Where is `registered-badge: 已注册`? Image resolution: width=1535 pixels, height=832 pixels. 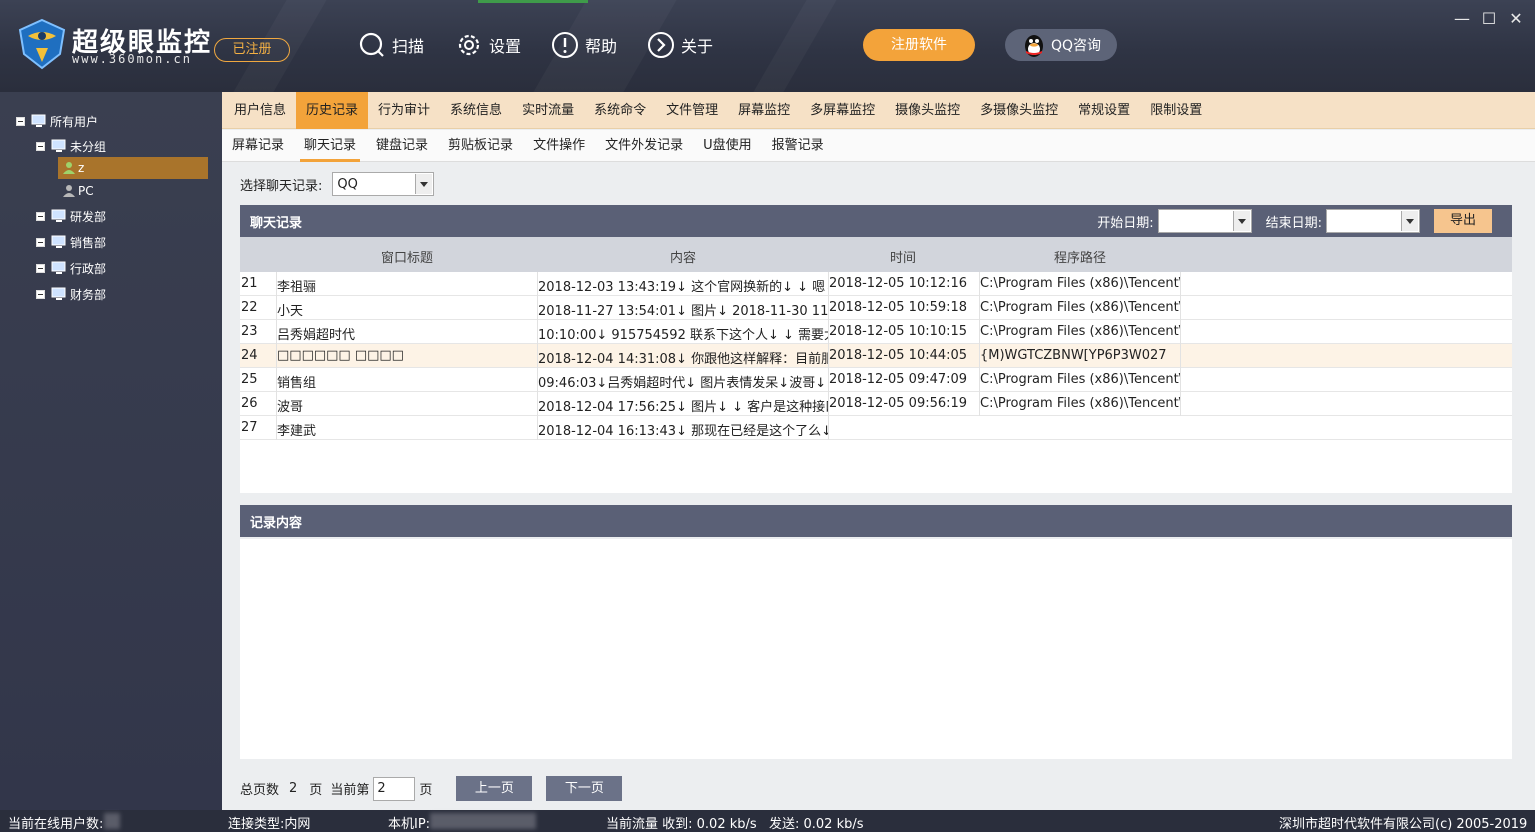
registered-badge: 已注册 is located at coordinates (252, 50).